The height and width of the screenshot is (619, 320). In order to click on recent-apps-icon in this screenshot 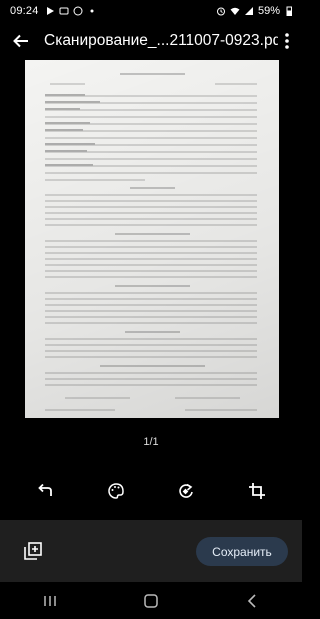, I will do `click(50, 600)`.